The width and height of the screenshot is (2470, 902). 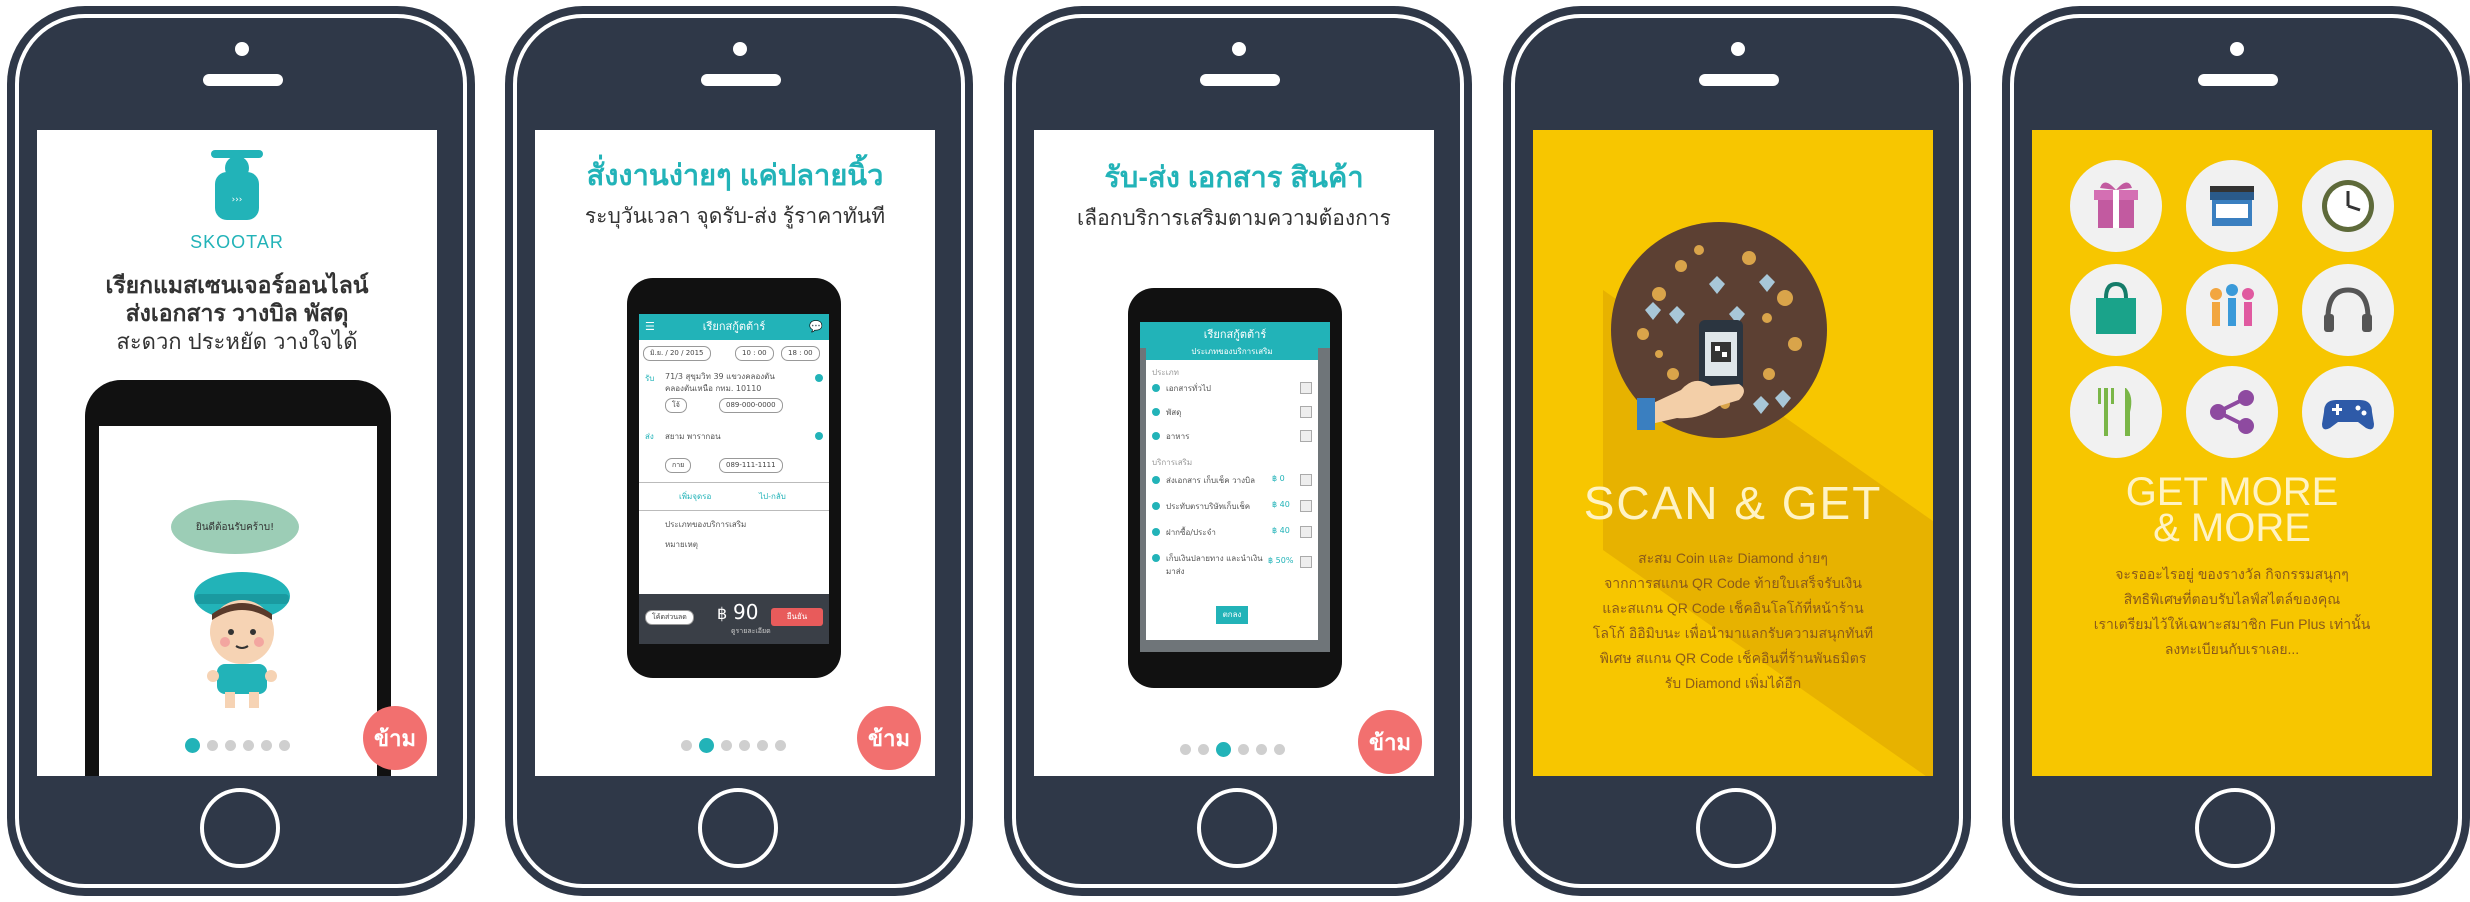 I want to click on end-time-field: 18 : 00, so click(x=800, y=353).